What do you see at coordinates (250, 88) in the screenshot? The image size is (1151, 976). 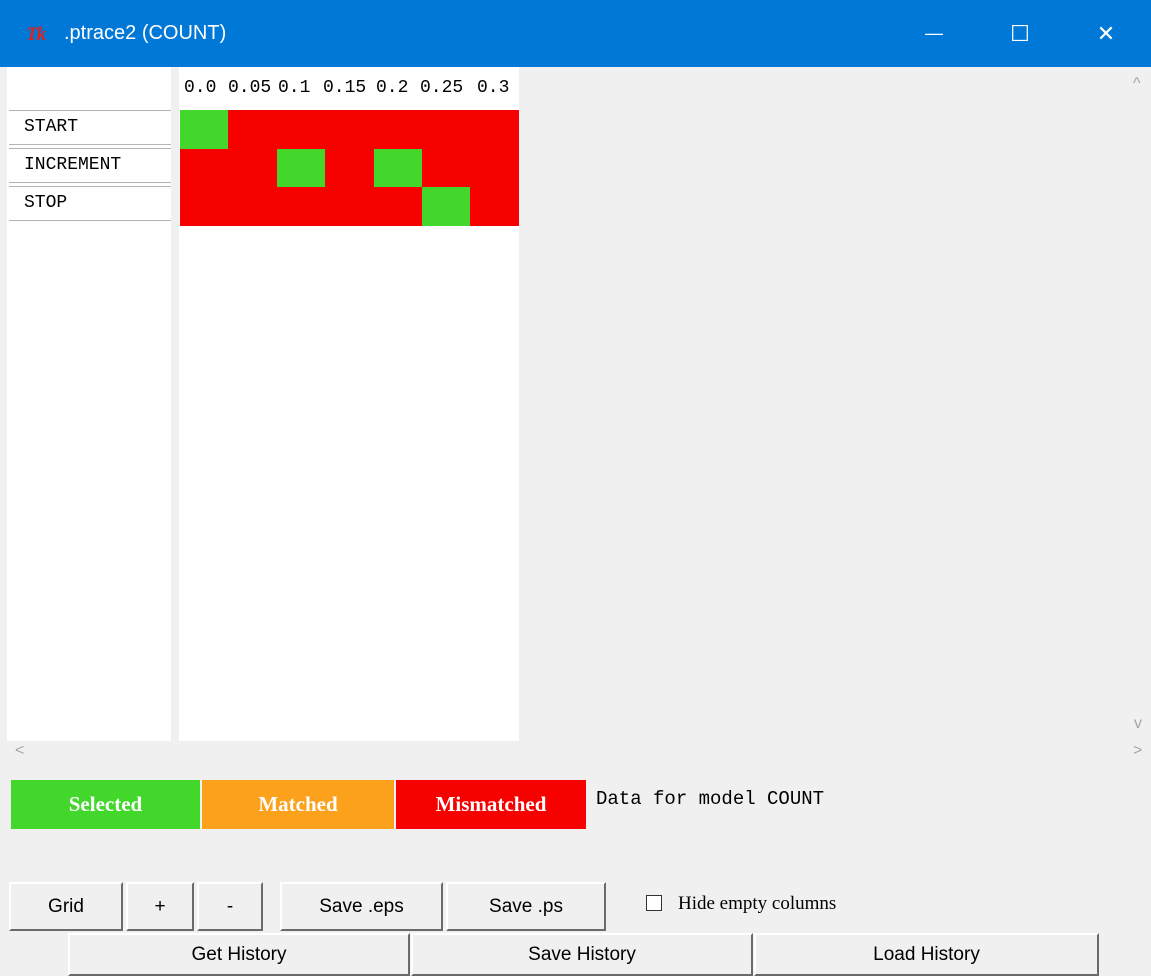 I see `x-tick-label: 0.05` at bounding box center [250, 88].